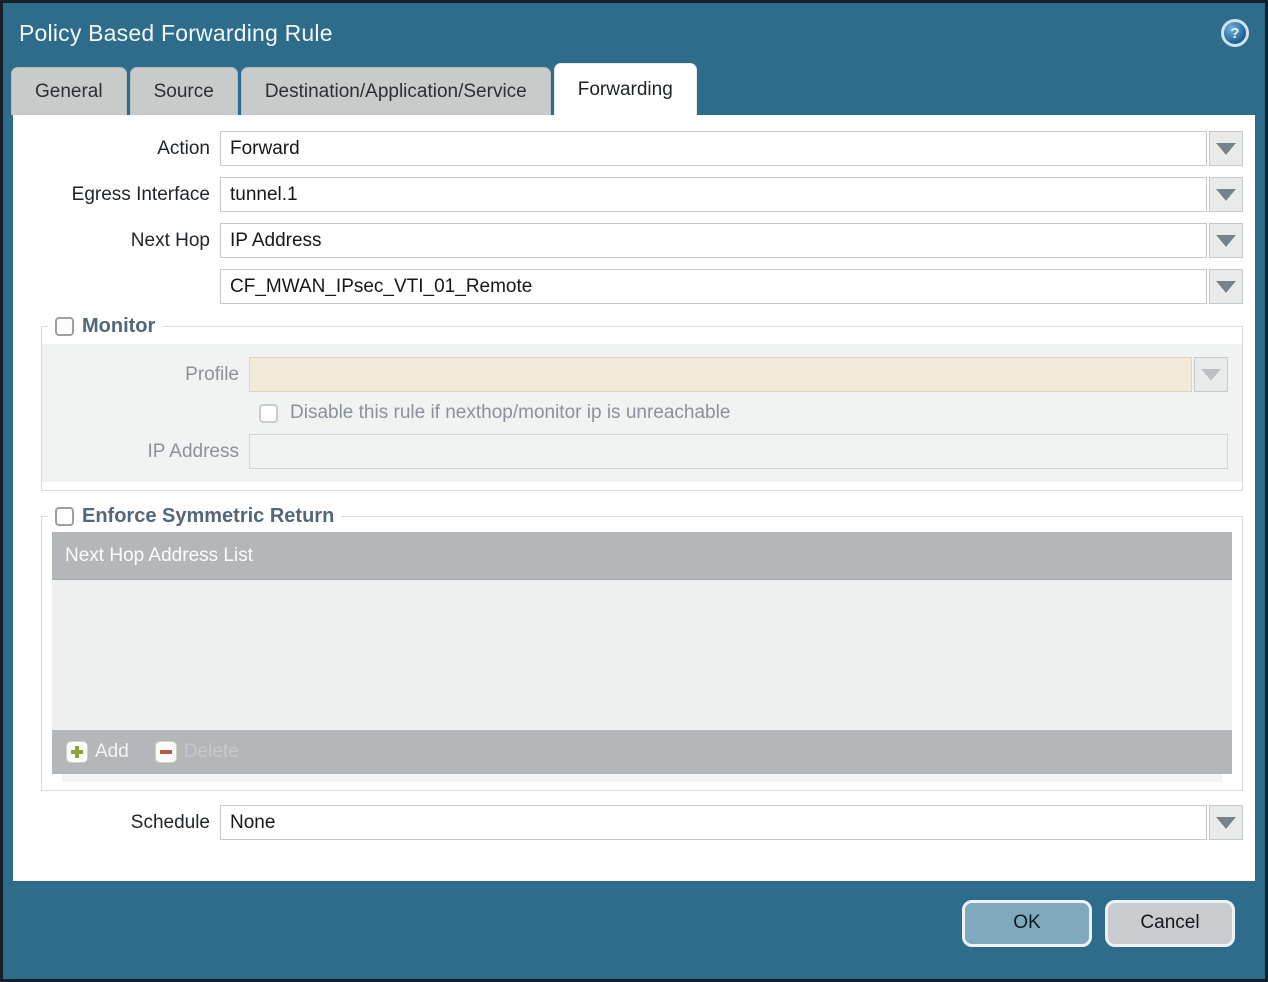 This screenshot has height=982, width=1268. Describe the element at coordinates (1170, 923) in the screenshot. I see `cancel-button: Cancel` at that location.